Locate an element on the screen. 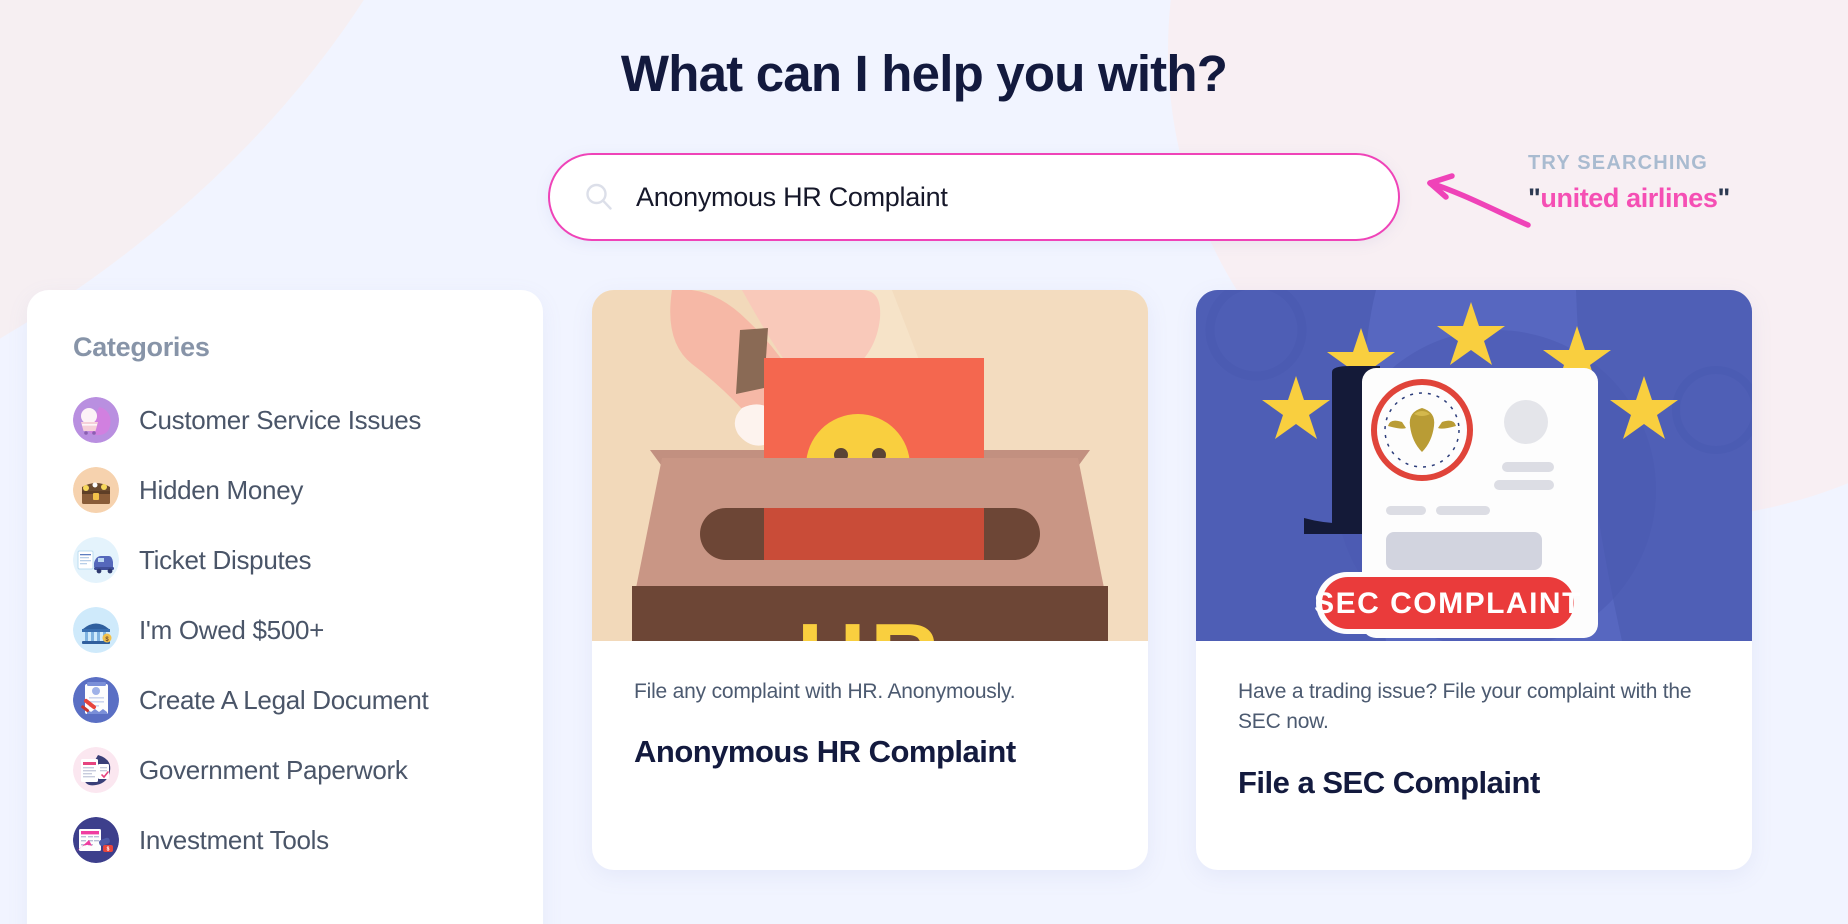 The width and height of the screenshot is (1848, 924). sidebar-item-create-a-legal-document: Create A Legal Document is located at coordinates (308, 700).